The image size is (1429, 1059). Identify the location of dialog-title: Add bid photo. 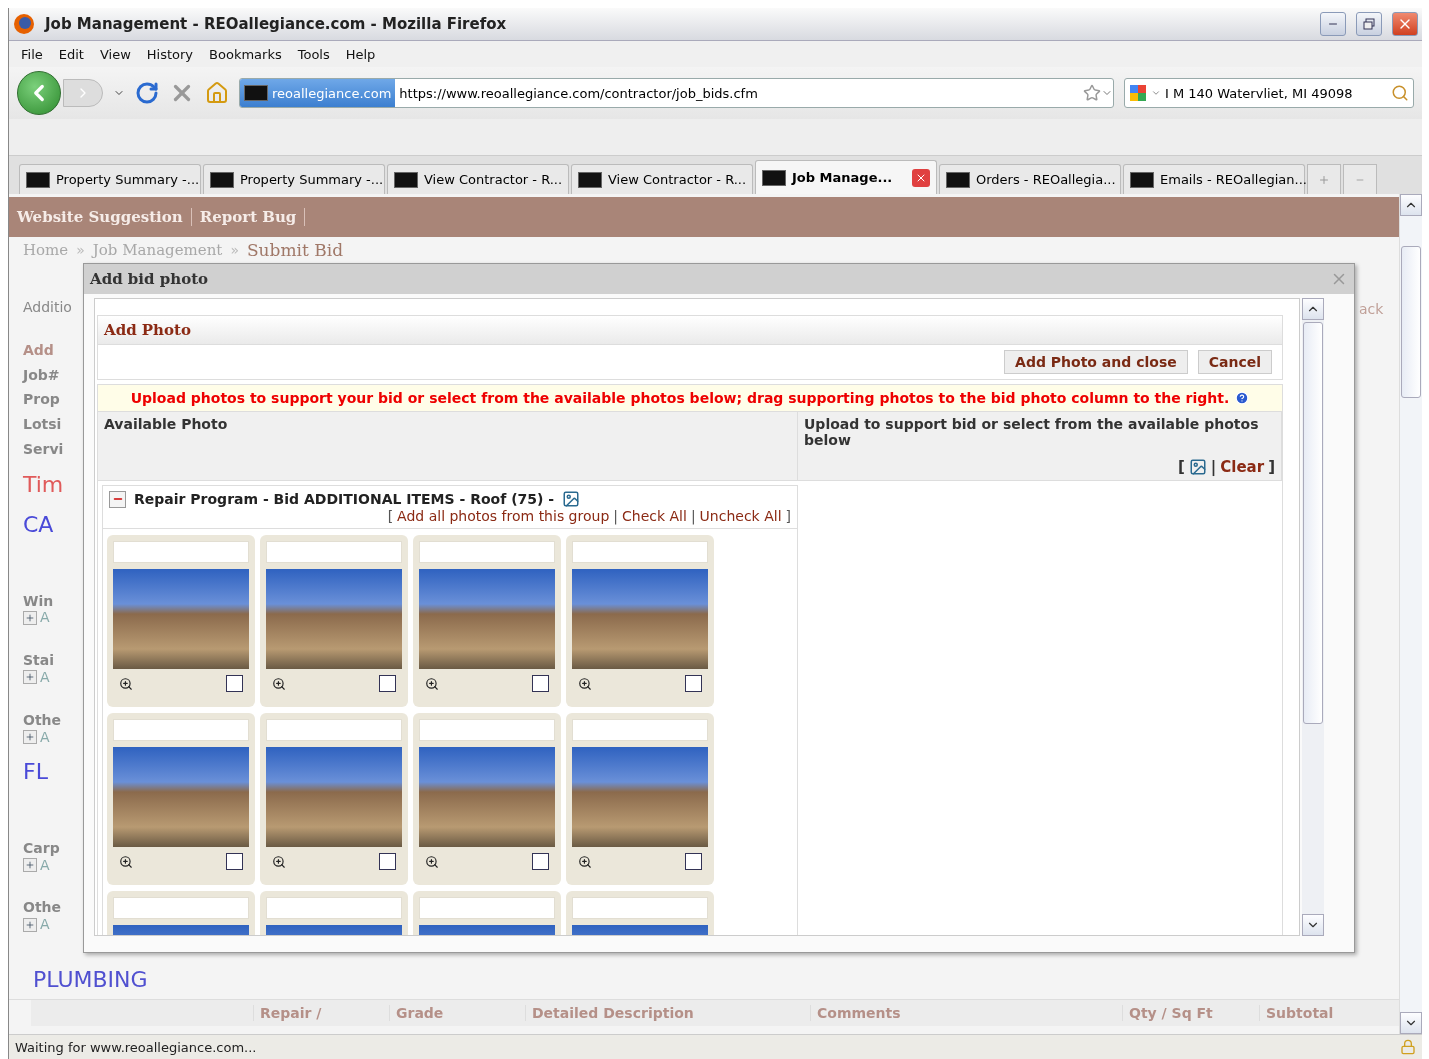
(150, 279).